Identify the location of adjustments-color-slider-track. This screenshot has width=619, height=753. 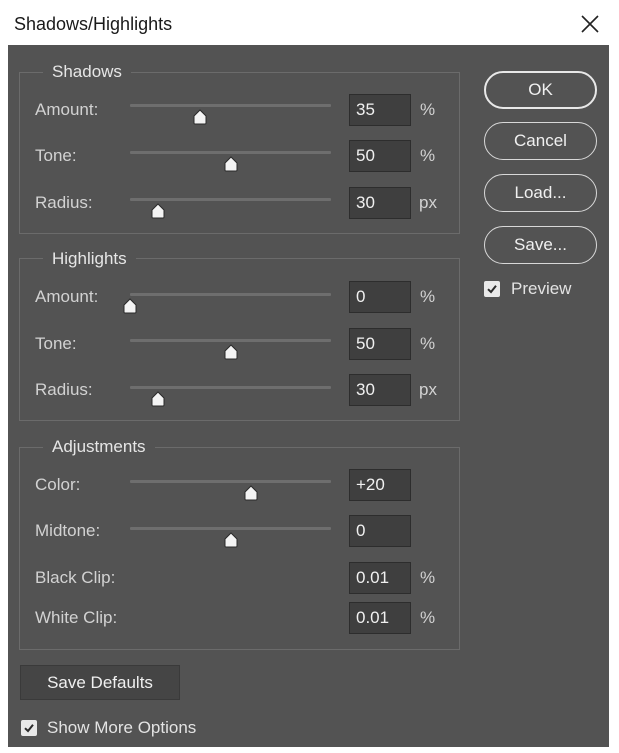
(230, 481).